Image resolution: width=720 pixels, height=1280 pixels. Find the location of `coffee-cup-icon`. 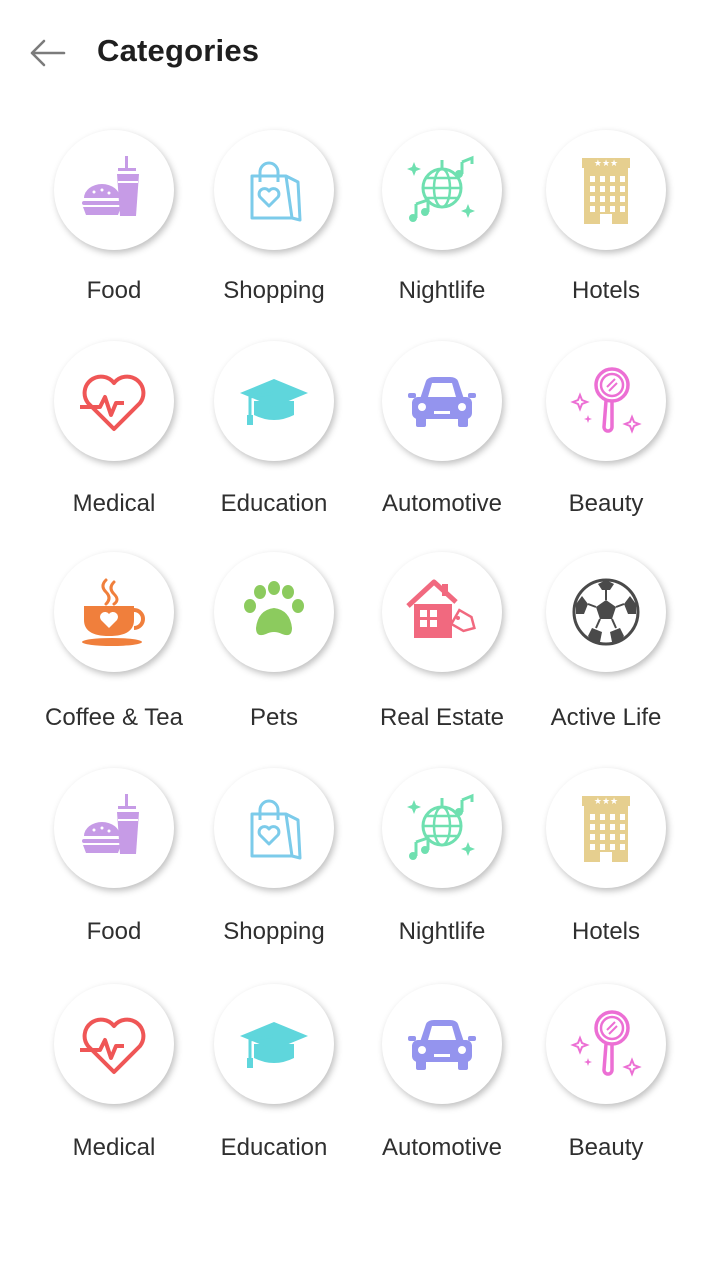

coffee-cup-icon is located at coordinates (113, 612).